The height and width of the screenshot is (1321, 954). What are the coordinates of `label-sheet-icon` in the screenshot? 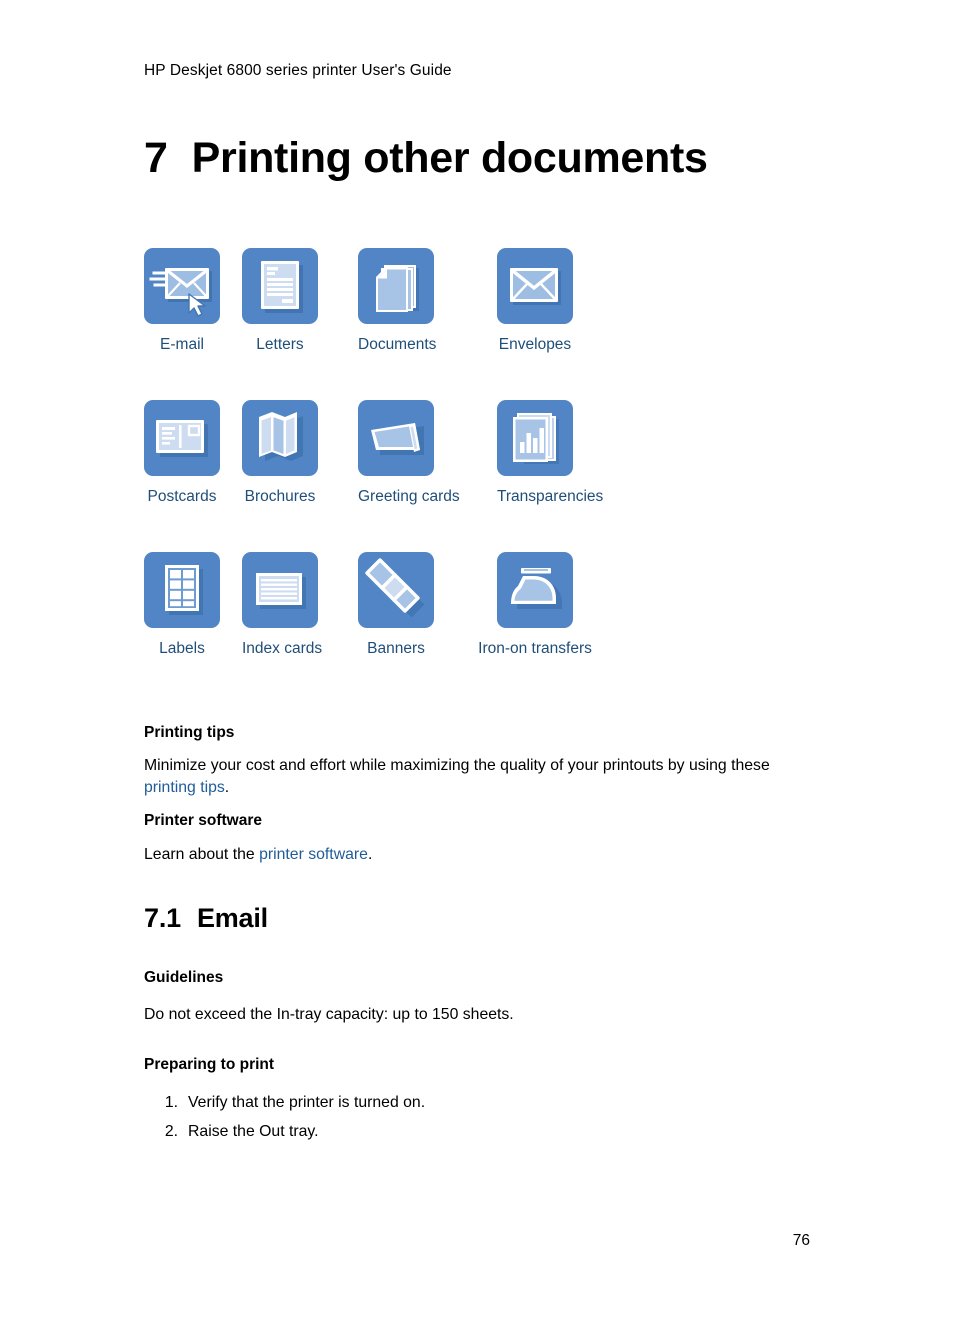 It's located at (182, 590).